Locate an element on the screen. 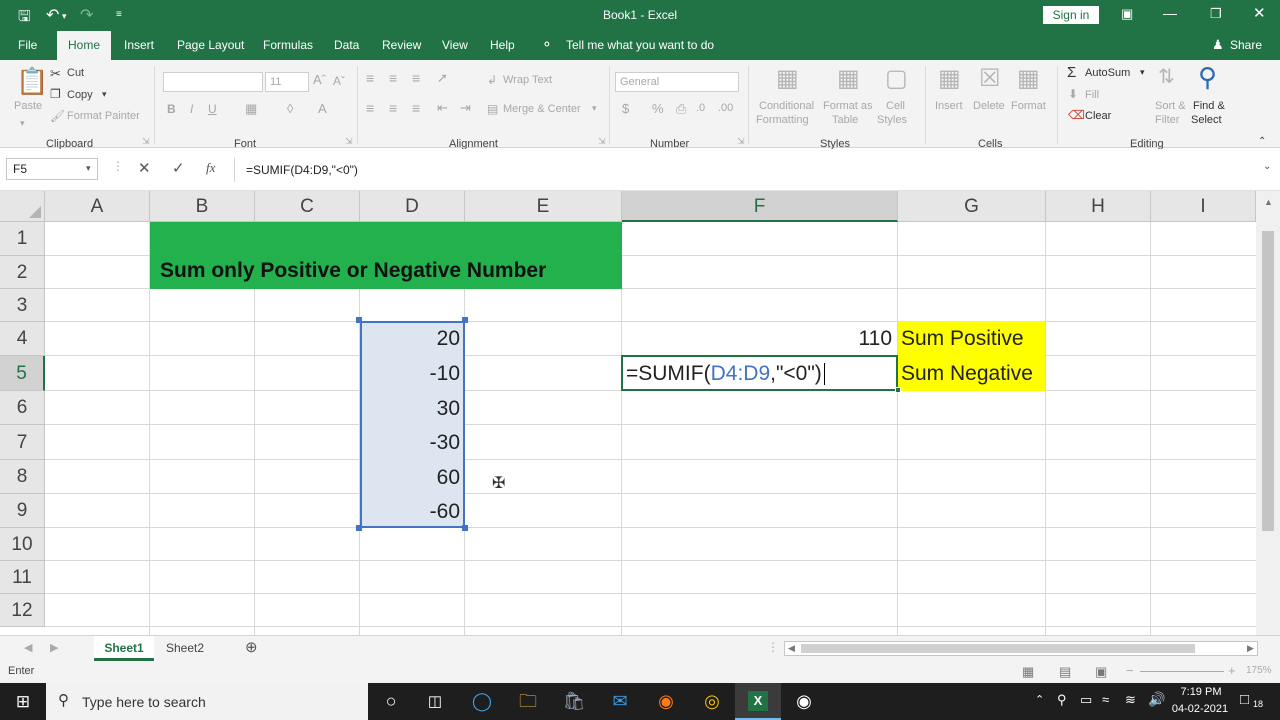 The width and height of the screenshot is (1280, 720). bottom-align-icon: ≡ is located at coordinates (416, 78).